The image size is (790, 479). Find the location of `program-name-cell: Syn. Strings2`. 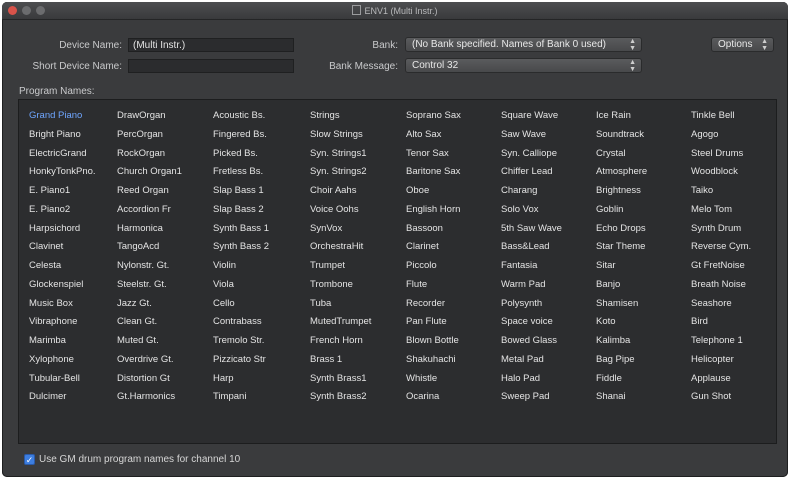

program-name-cell: Syn. Strings2 is located at coordinates (351, 172).